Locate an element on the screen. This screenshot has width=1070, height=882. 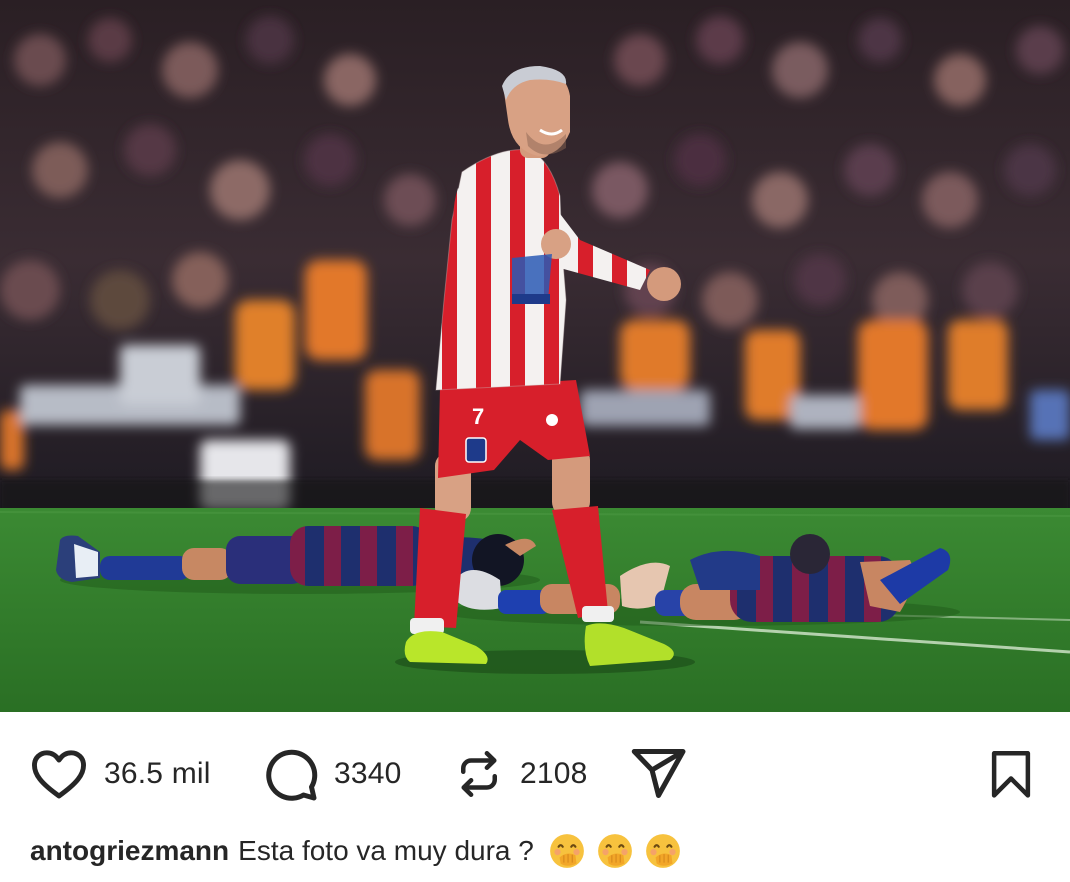
repost-button: 2108 is located at coordinates (520, 774).